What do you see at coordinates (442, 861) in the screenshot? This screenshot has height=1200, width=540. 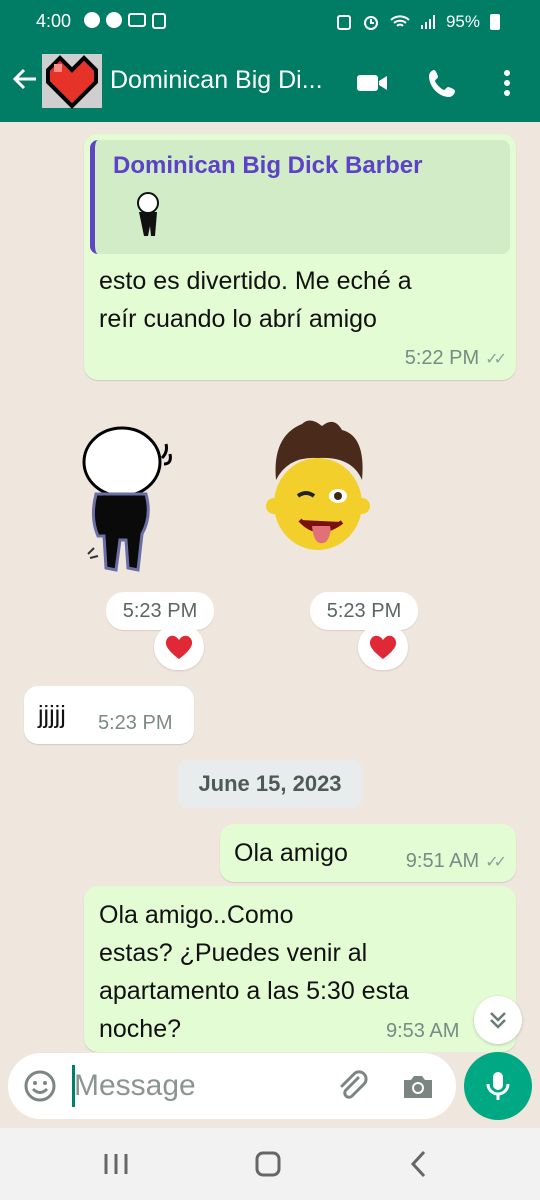 I see `message-time: 9:51 AM` at bounding box center [442, 861].